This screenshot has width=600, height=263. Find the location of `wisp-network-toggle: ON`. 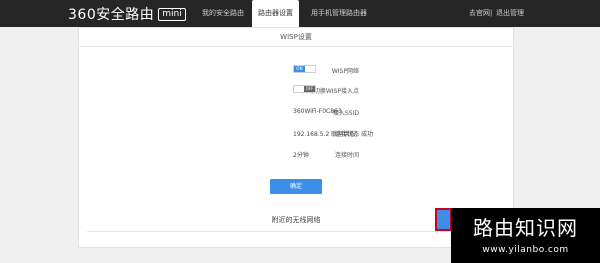

wisp-network-toggle: ON is located at coordinates (304, 69).